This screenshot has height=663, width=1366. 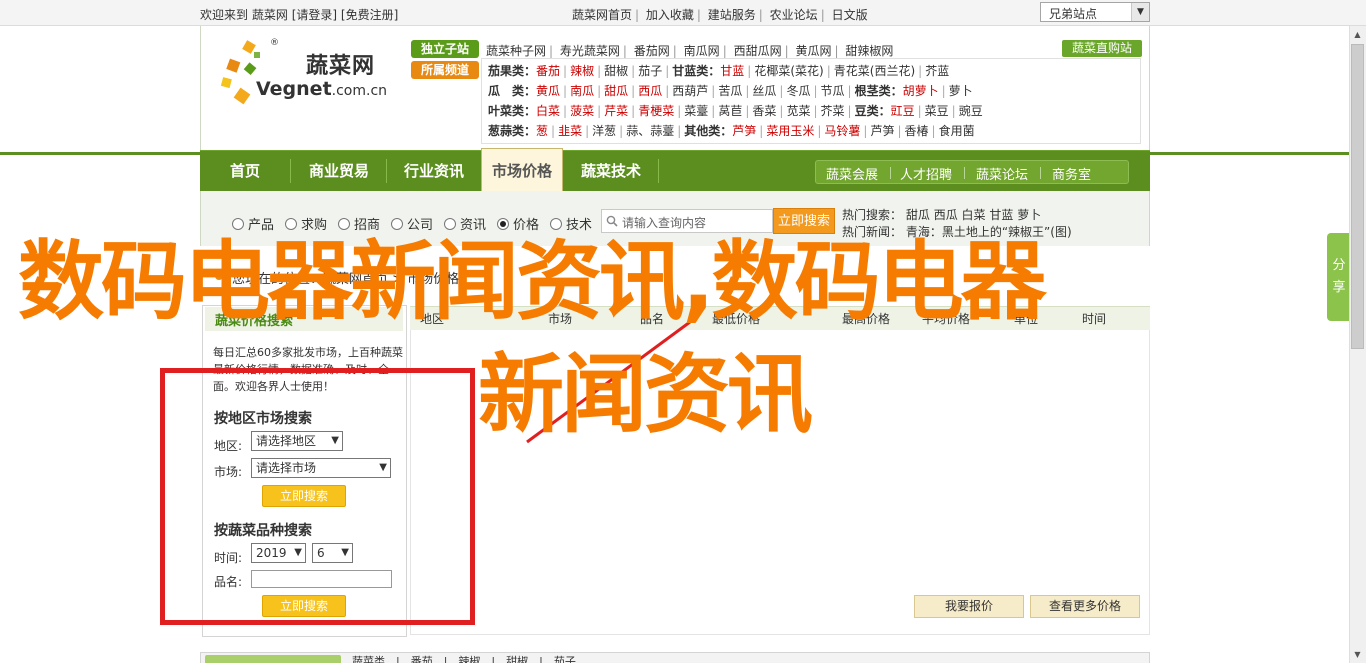 I want to click on radio-product: 产品, so click(x=253, y=223).